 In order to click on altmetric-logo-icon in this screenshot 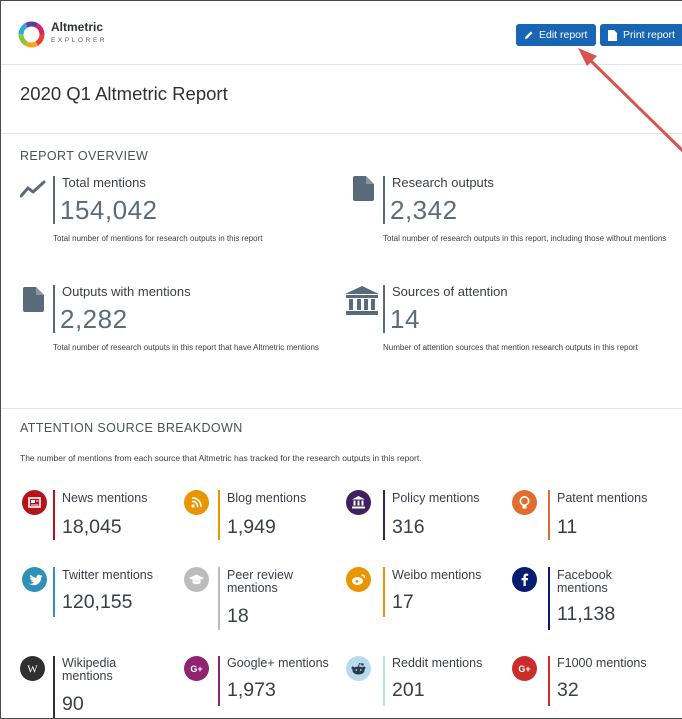, I will do `click(31, 34)`.